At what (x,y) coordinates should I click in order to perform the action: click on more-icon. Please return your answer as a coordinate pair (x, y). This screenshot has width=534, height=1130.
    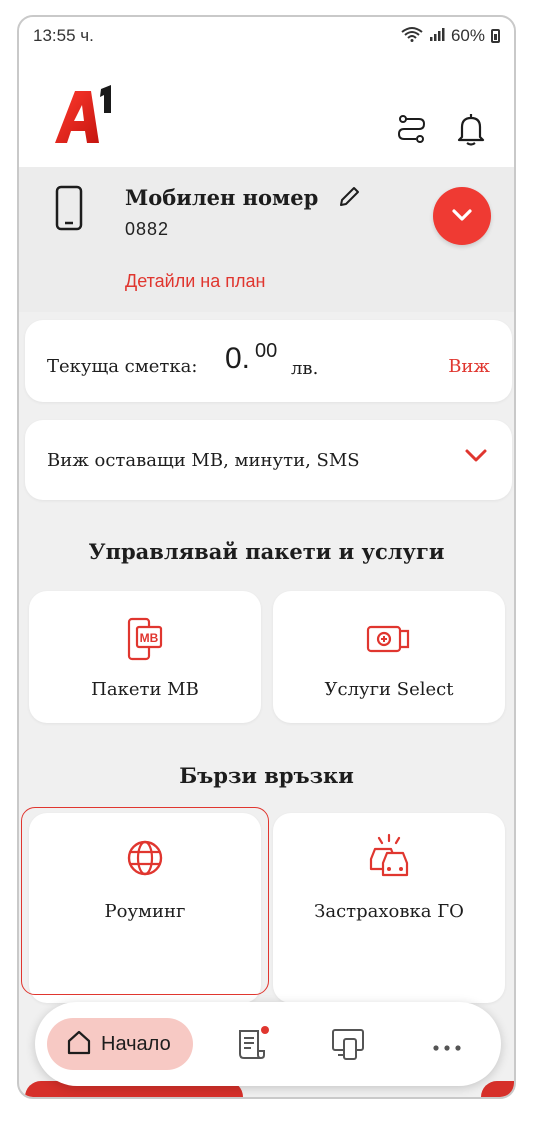
    Looking at the image, I should click on (447, 1046).